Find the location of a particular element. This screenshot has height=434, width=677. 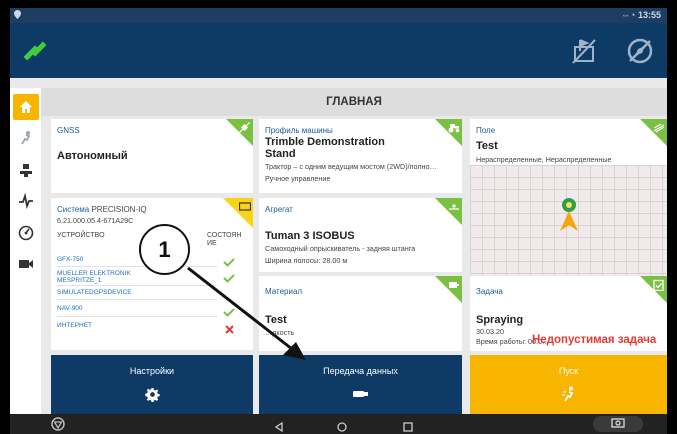

status-bar: ⇔◔ 13:55 is located at coordinates (338, 15).